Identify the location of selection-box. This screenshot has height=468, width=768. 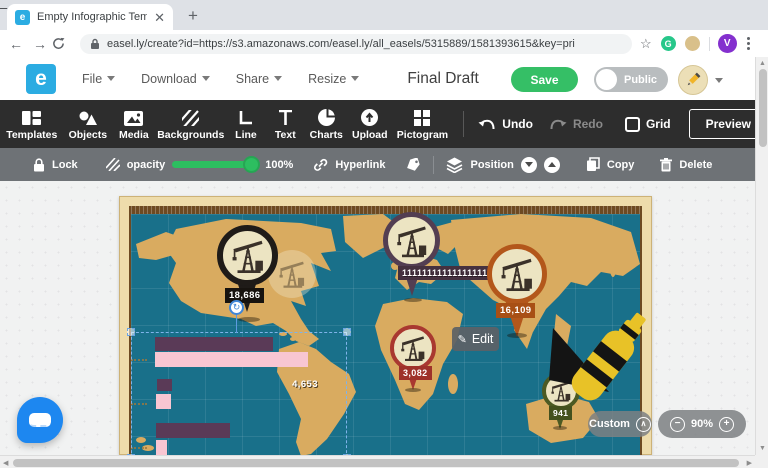
(239, 395).